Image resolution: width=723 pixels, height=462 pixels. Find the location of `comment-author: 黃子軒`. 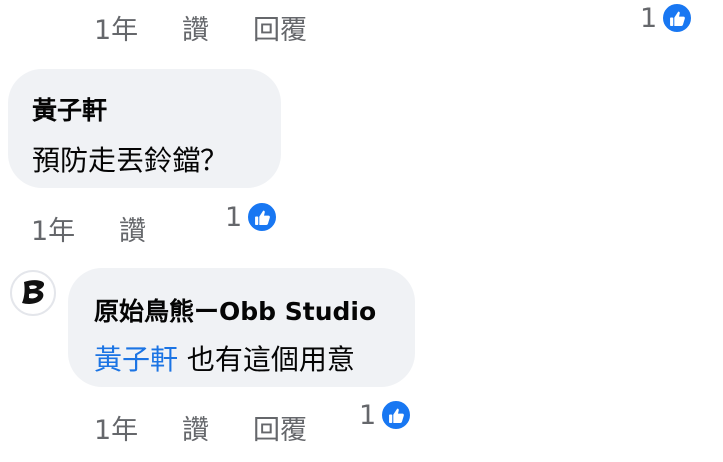

comment-author: 黃子軒 is located at coordinates (69, 109).